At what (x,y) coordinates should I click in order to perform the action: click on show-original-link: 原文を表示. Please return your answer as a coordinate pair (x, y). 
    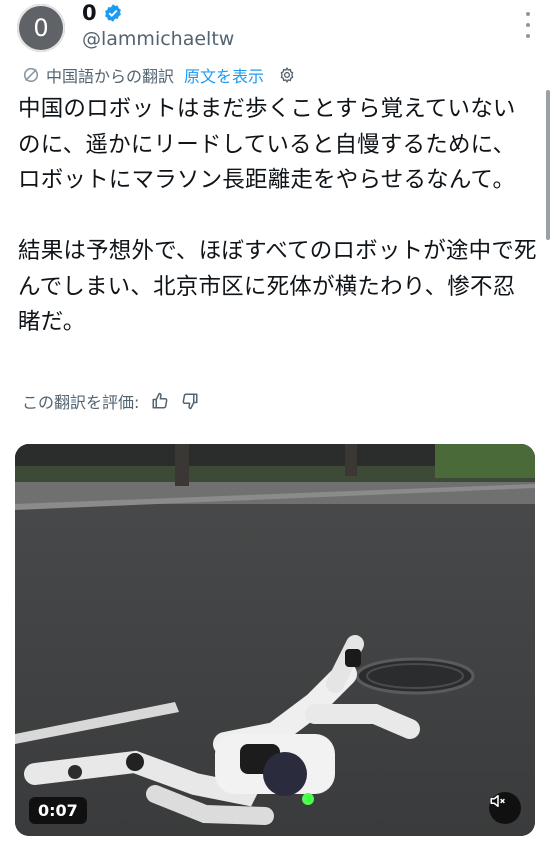
    Looking at the image, I should click on (224, 75).